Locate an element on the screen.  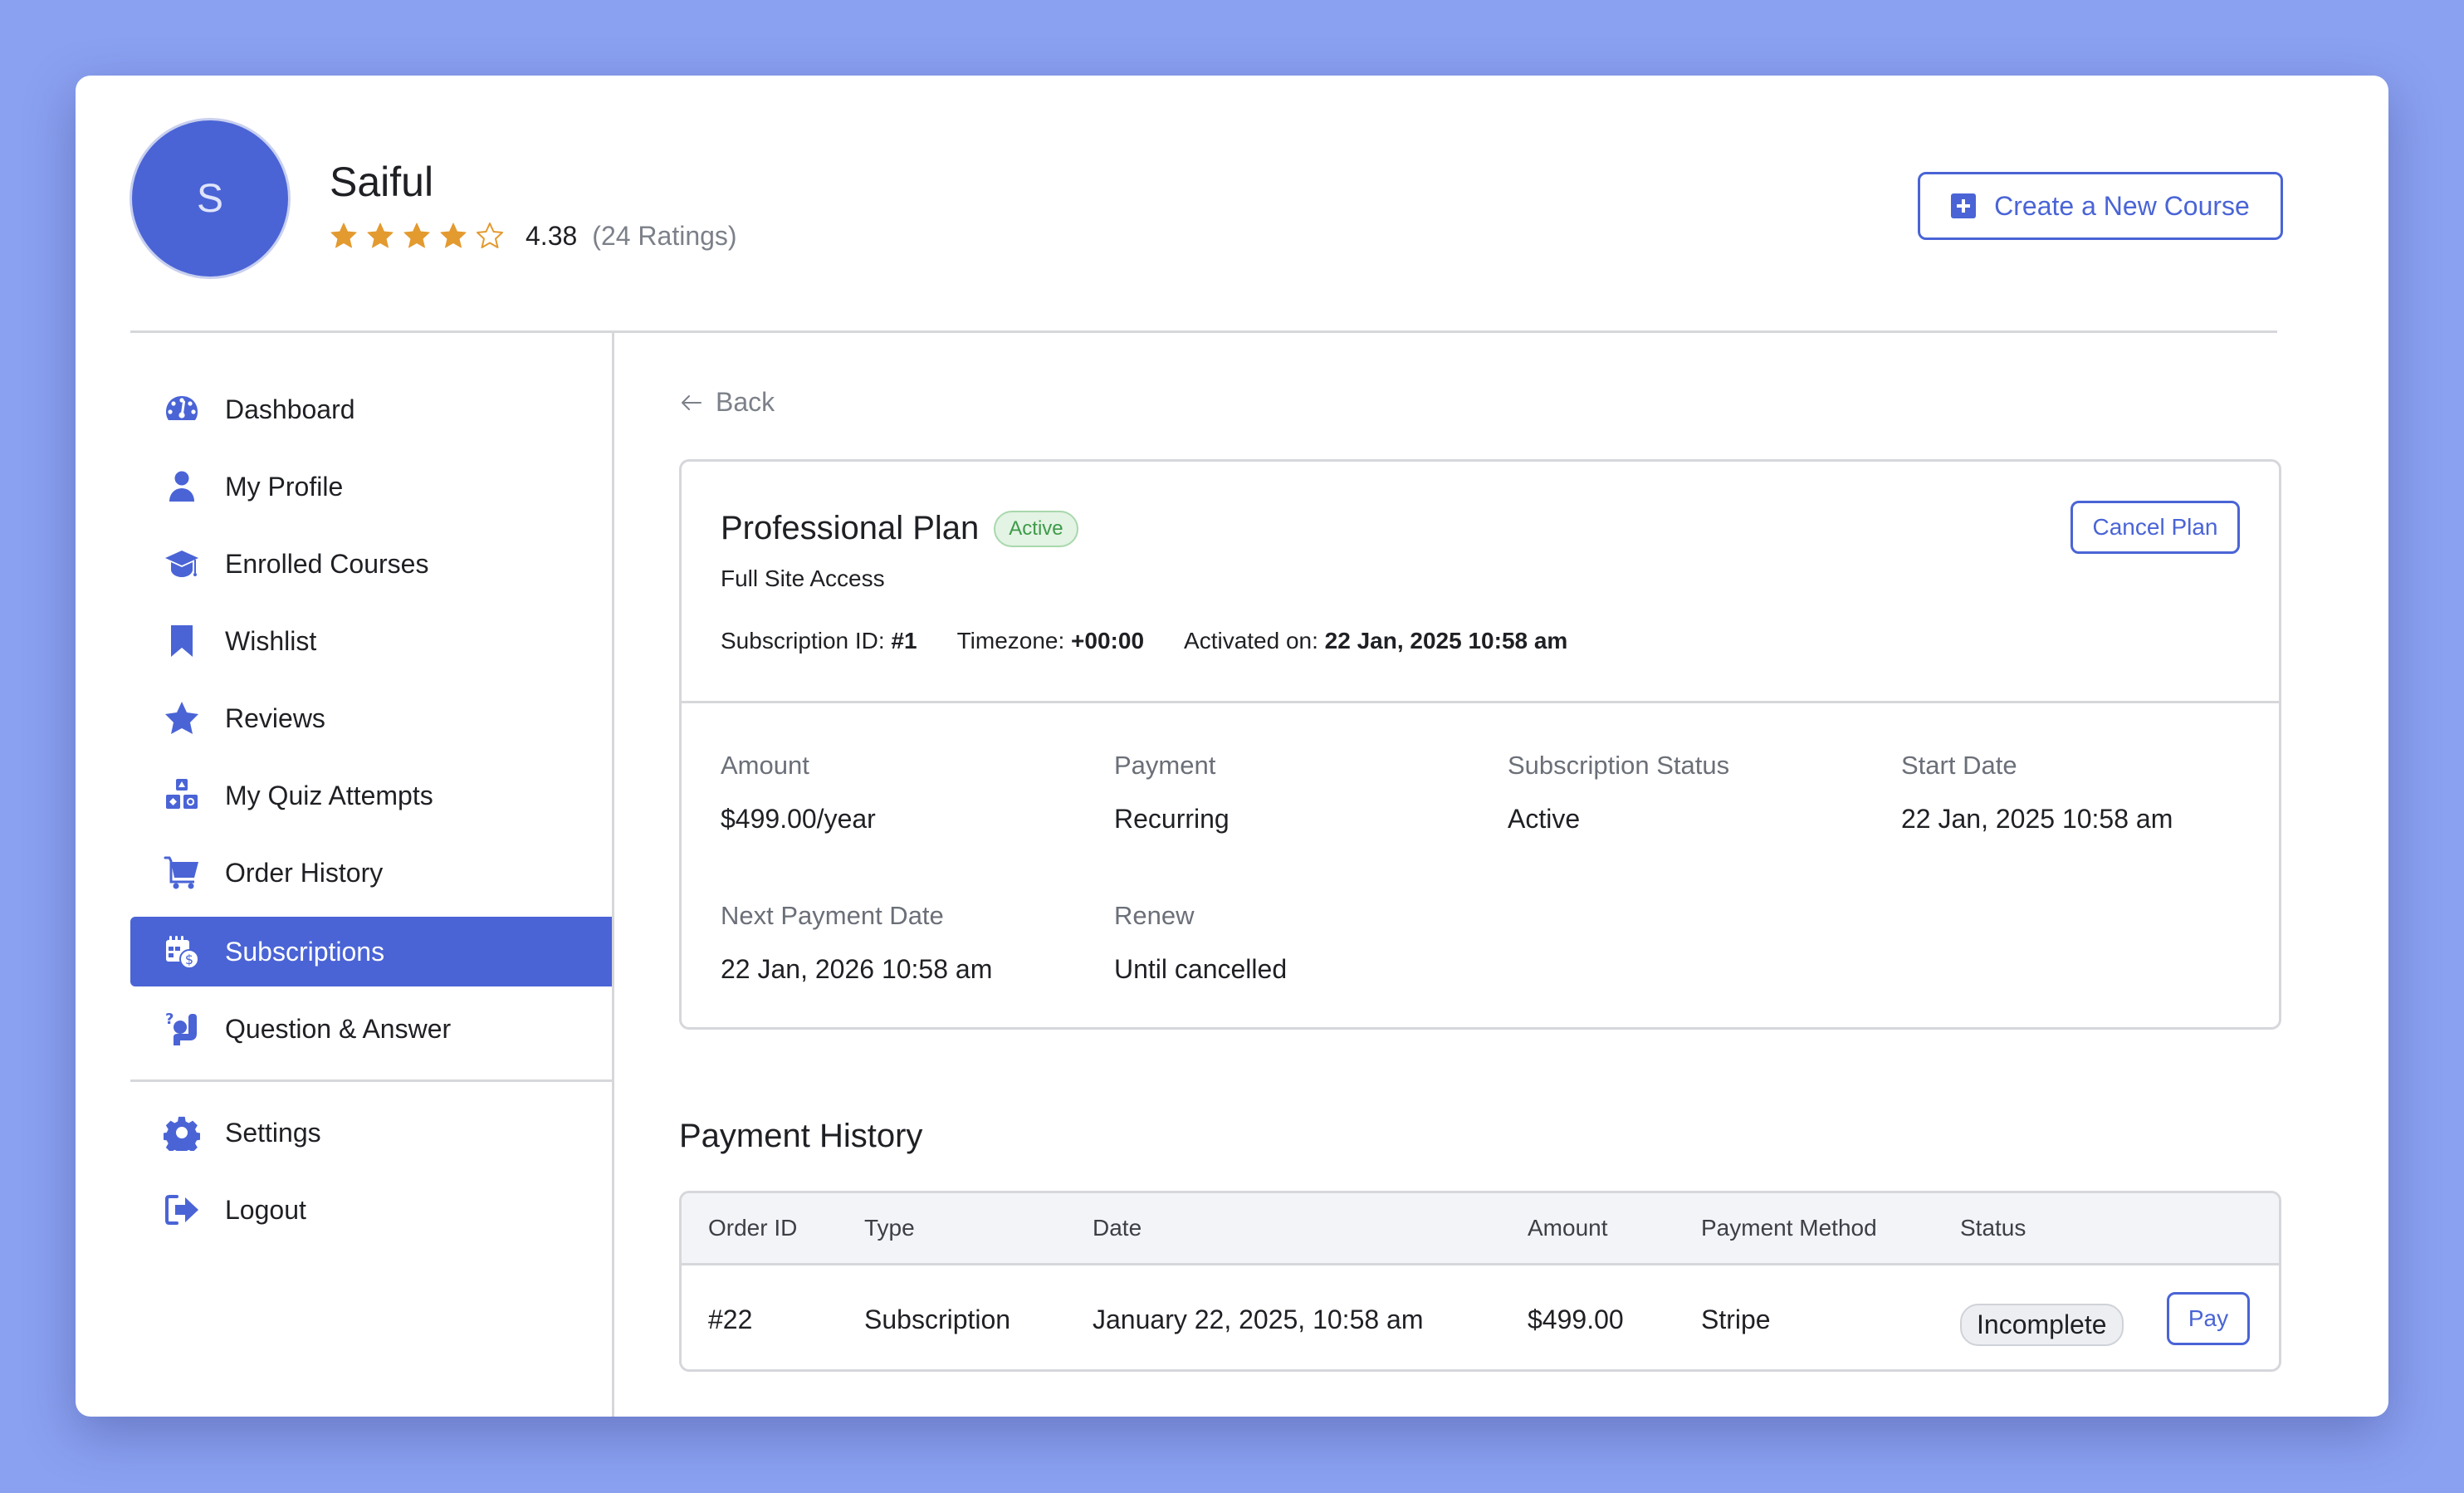
rating-count: (24 Ratings) is located at coordinates (665, 236).